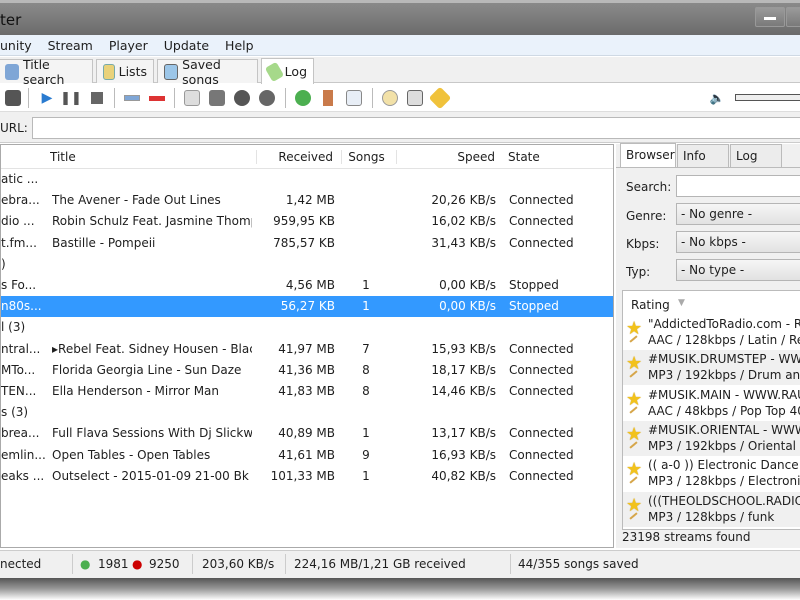 The width and height of the screenshot is (800, 600). Describe the element at coordinates (307, 327) in the screenshot. I see `group-row: l (3)` at that location.